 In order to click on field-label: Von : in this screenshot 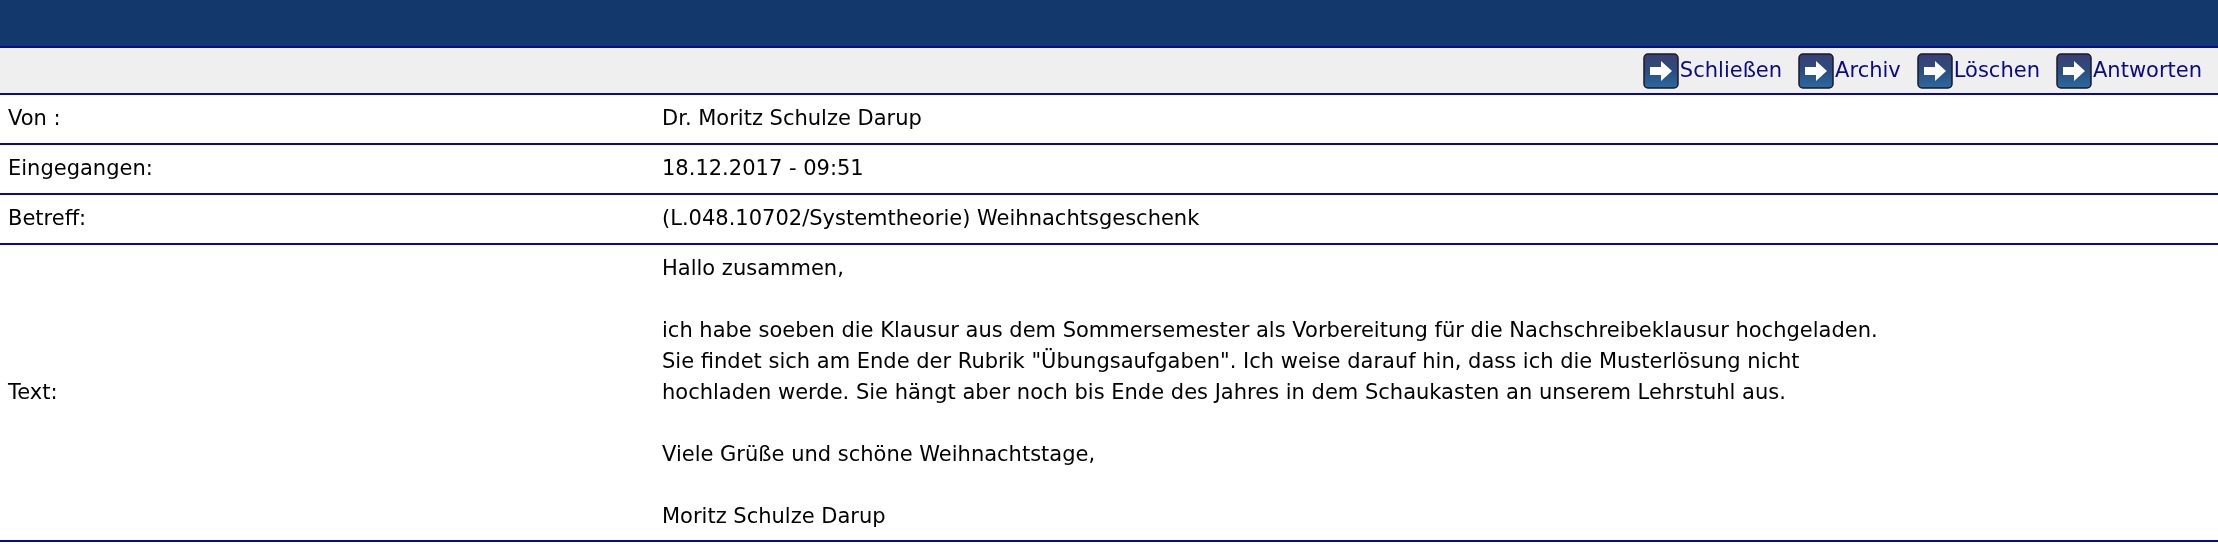, I will do `click(34, 119)`.